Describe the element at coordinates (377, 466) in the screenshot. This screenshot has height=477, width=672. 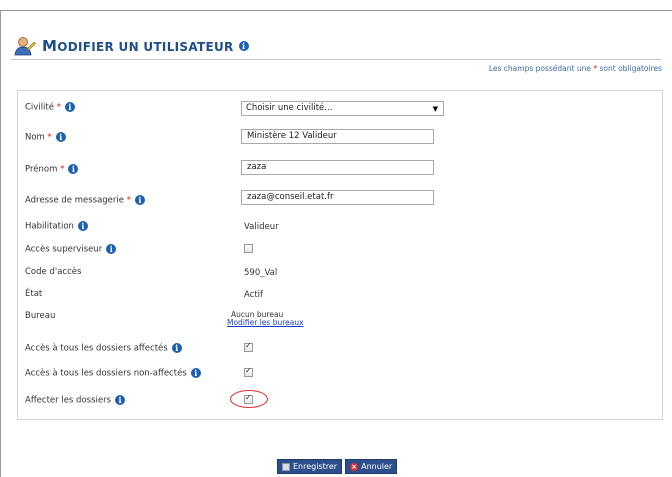
I see `cancel-button-label: Annuler` at that location.